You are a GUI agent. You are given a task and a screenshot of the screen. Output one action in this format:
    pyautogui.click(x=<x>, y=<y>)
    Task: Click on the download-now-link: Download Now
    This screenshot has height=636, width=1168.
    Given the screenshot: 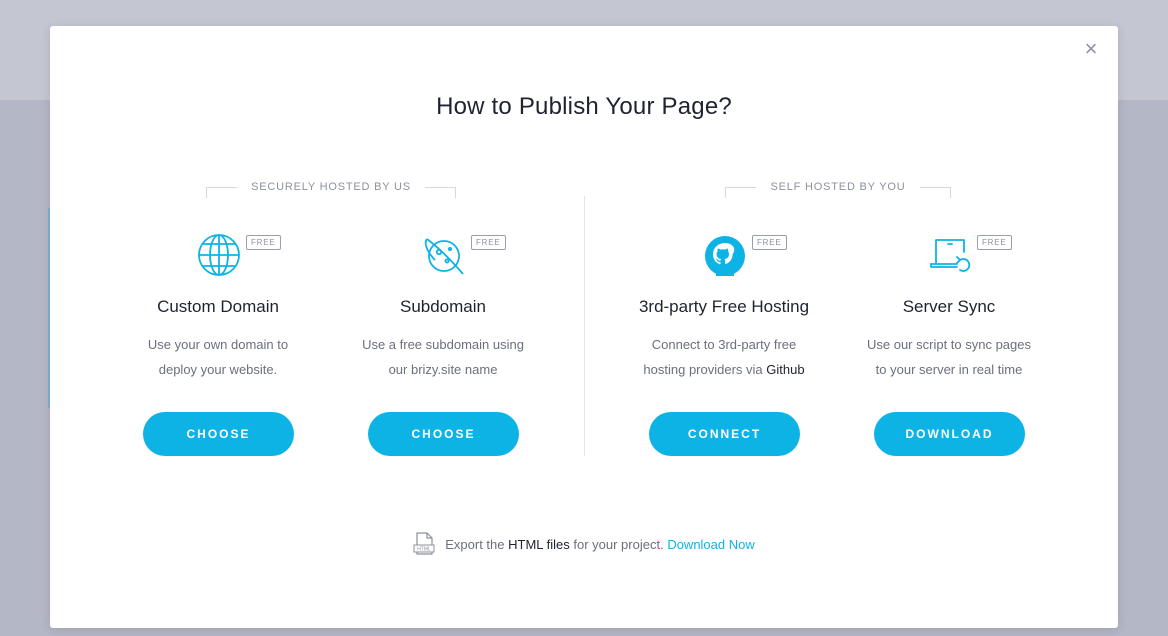 What is the action you would take?
    pyautogui.click(x=710, y=544)
    